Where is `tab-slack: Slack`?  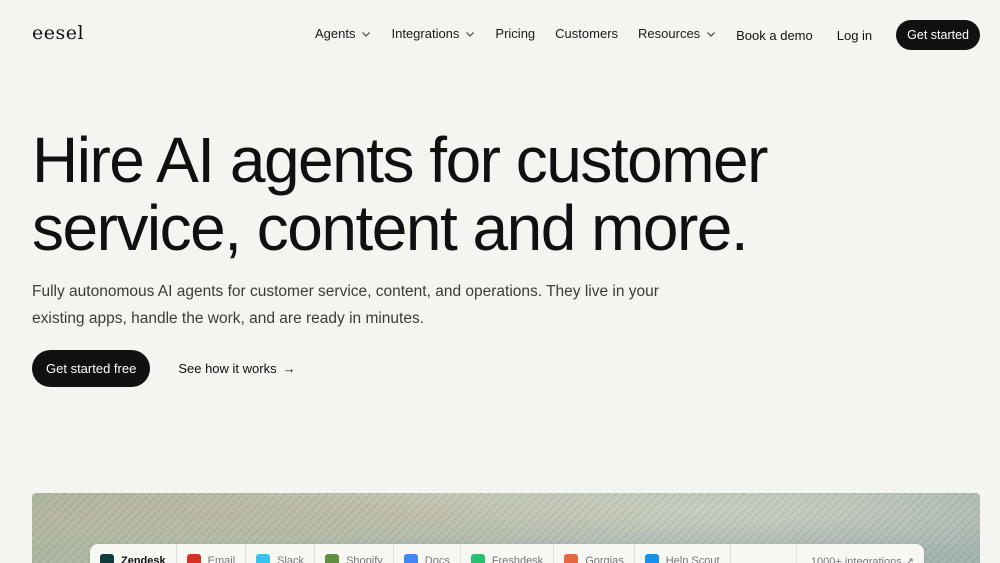 tab-slack: Slack is located at coordinates (281, 553).